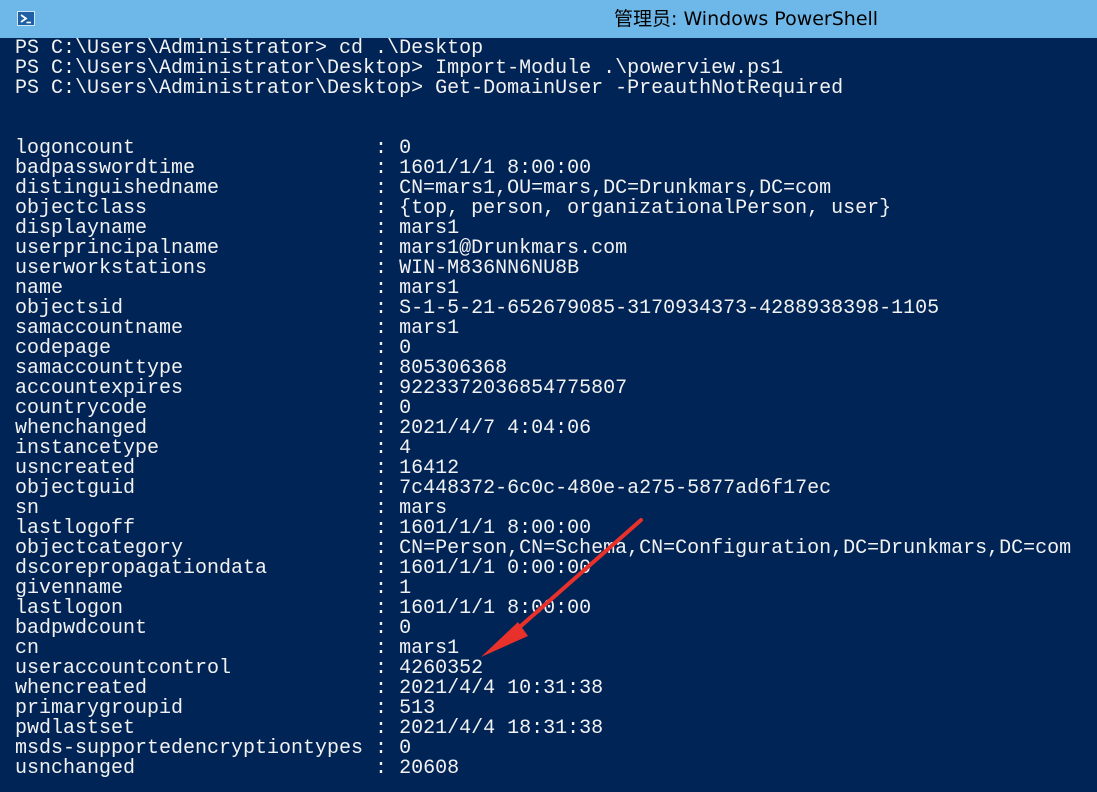 The image size is (1097, 792). I want to click on console-line: codepage : 0, so click(213, 348).